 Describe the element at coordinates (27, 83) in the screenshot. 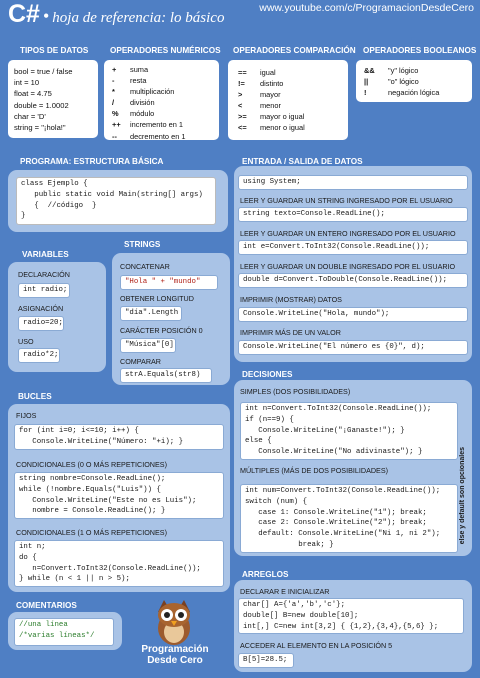

I see `tipos-line: int = 10` at that location.